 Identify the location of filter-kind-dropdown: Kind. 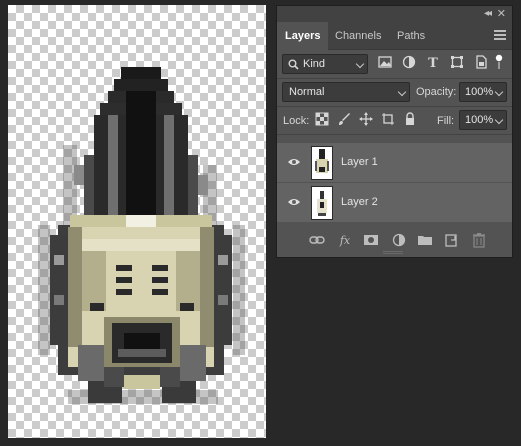
(325, 64).